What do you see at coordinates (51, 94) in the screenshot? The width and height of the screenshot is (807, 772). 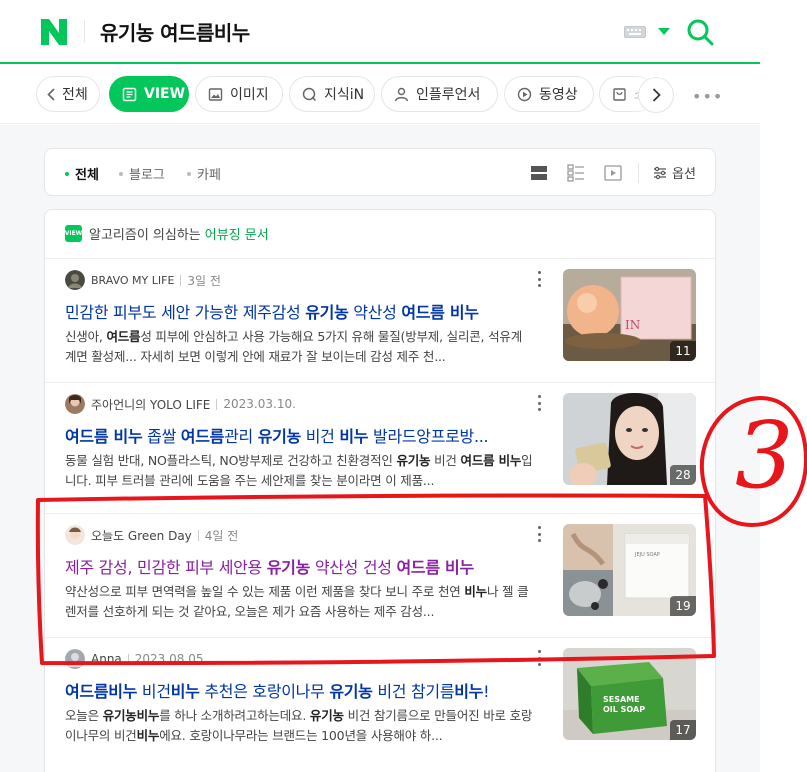 I see `chevron-left-icon` at bounding box center [51, 94].